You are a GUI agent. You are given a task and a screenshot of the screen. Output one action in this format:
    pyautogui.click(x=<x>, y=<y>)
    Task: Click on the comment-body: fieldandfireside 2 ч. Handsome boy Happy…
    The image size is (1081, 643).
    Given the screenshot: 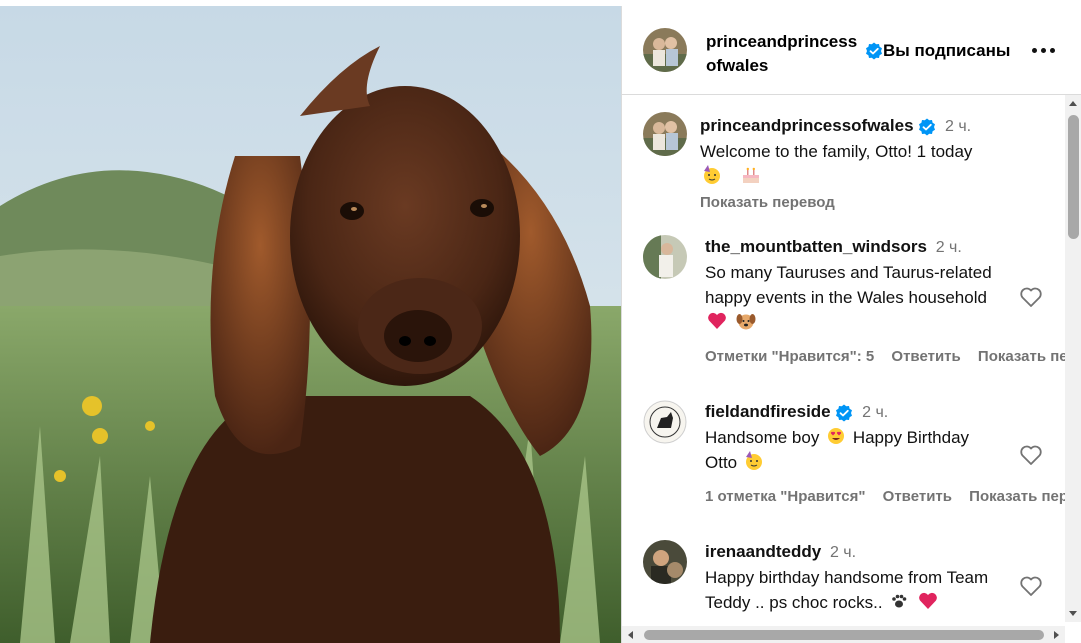 What is the action you would take?
    pyautogui.click(x=855, y=437)
    